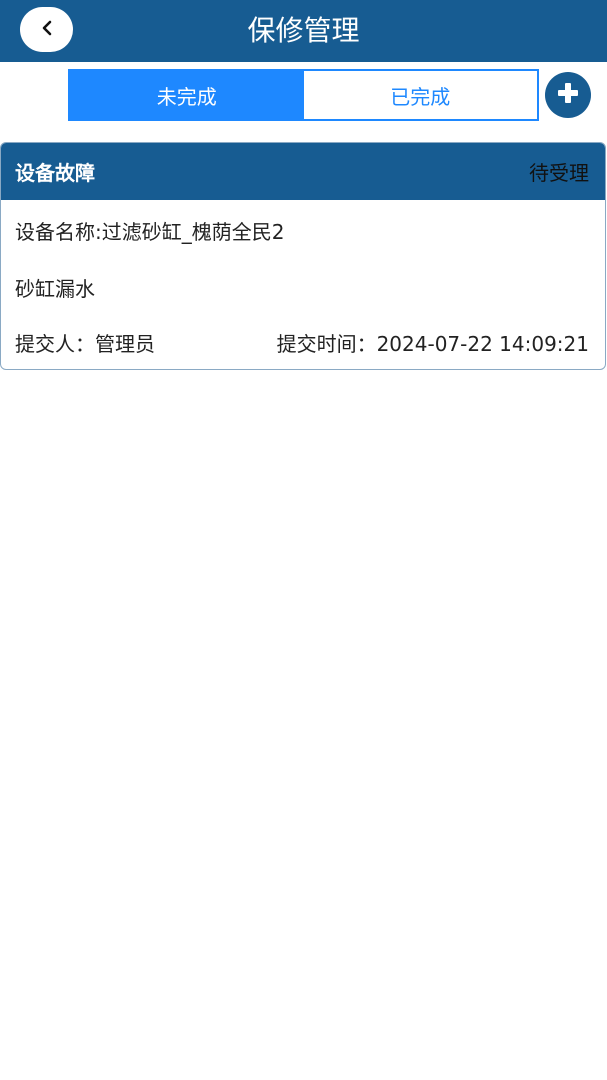 The image size is (607, 1080). I want to click on record-meta: 提交人：管理员 提交时间：2024-07-22 14:09:21, so click(302, 342).